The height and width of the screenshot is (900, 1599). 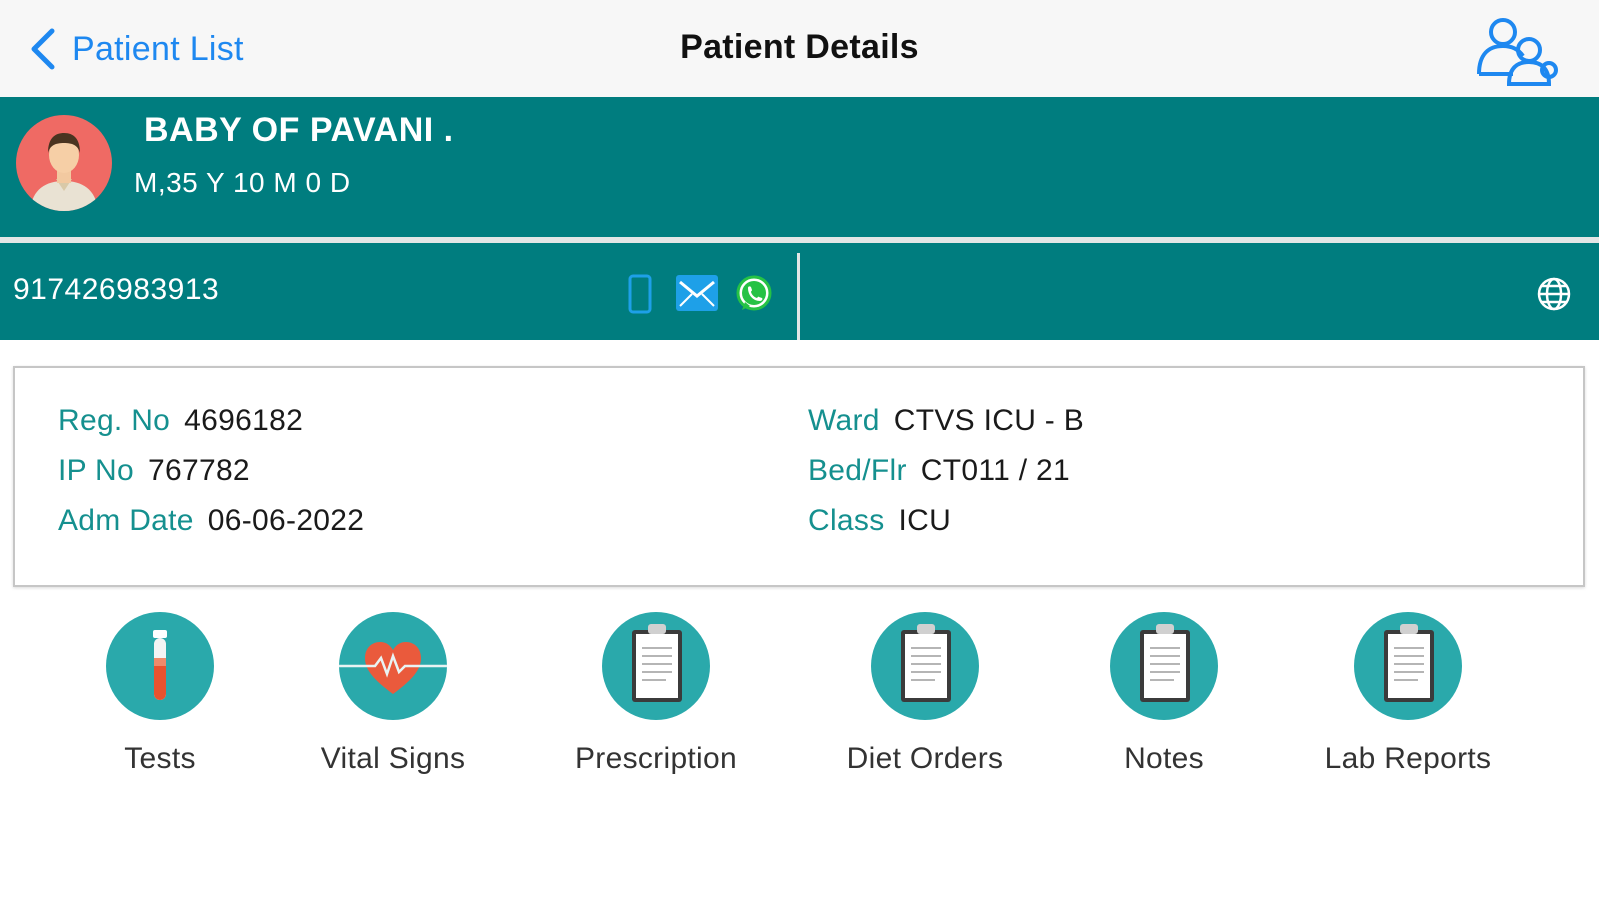 I want to click on class-row: Class ICU, so click(x=879, y=521).